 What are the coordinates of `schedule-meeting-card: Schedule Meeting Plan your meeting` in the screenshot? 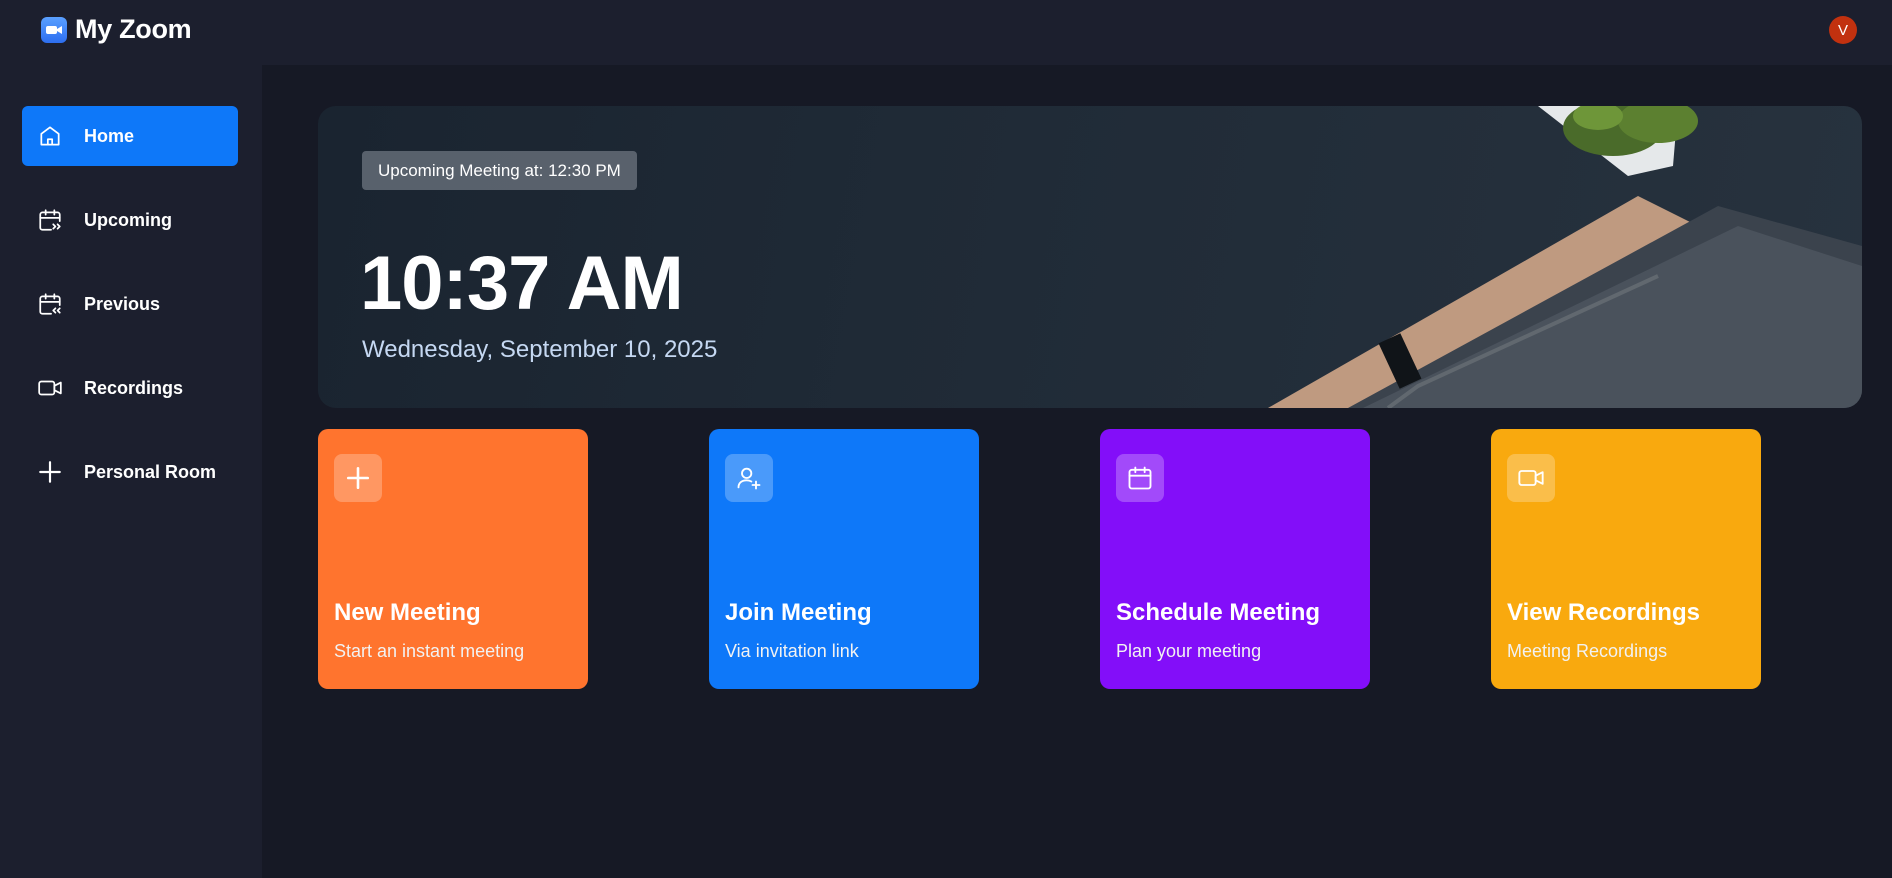 It's located at (1235, 559).